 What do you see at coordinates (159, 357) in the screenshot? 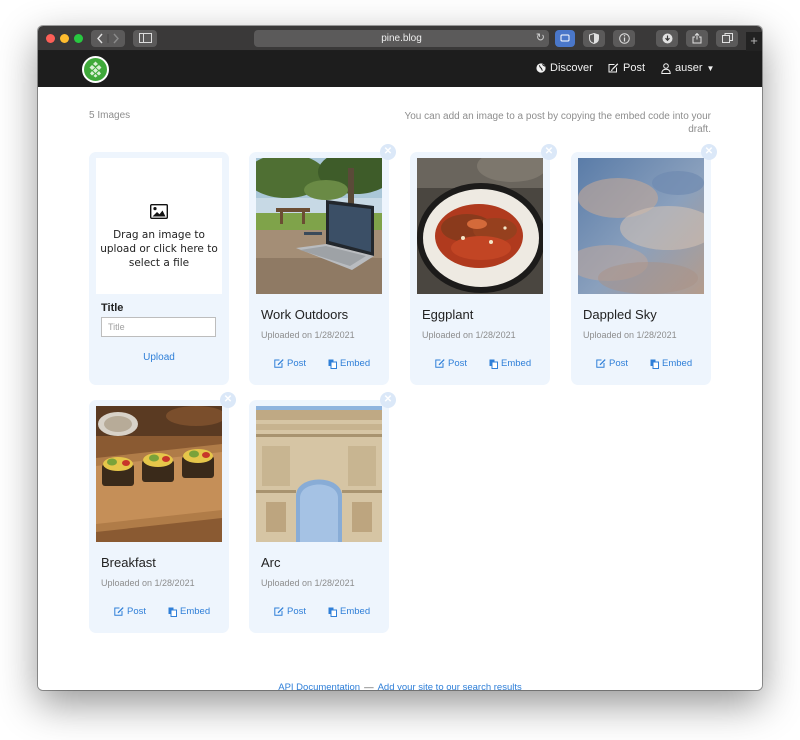
I see `upload-button: Upload` at bounding box center [159, 357].